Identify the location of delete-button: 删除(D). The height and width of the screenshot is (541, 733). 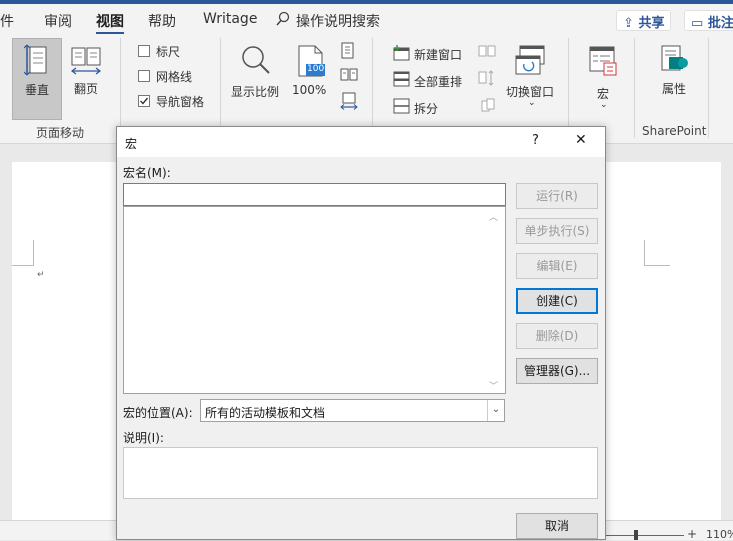
(557, 336).